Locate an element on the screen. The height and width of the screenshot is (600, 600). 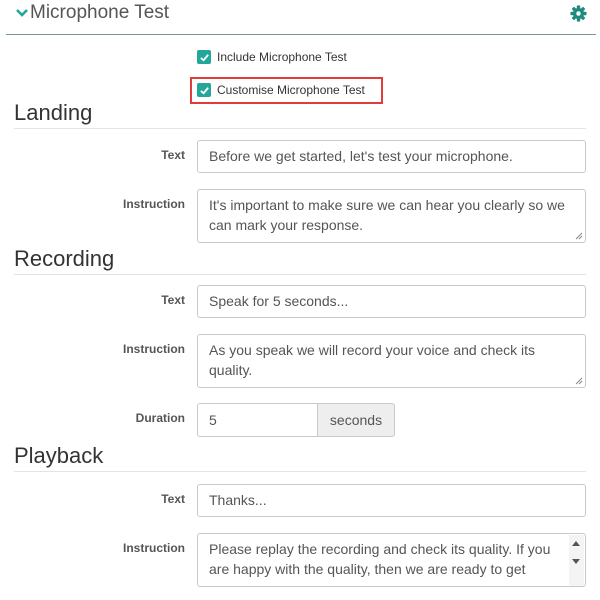
playback-text-label: Text is located at coordinates (173, 499).